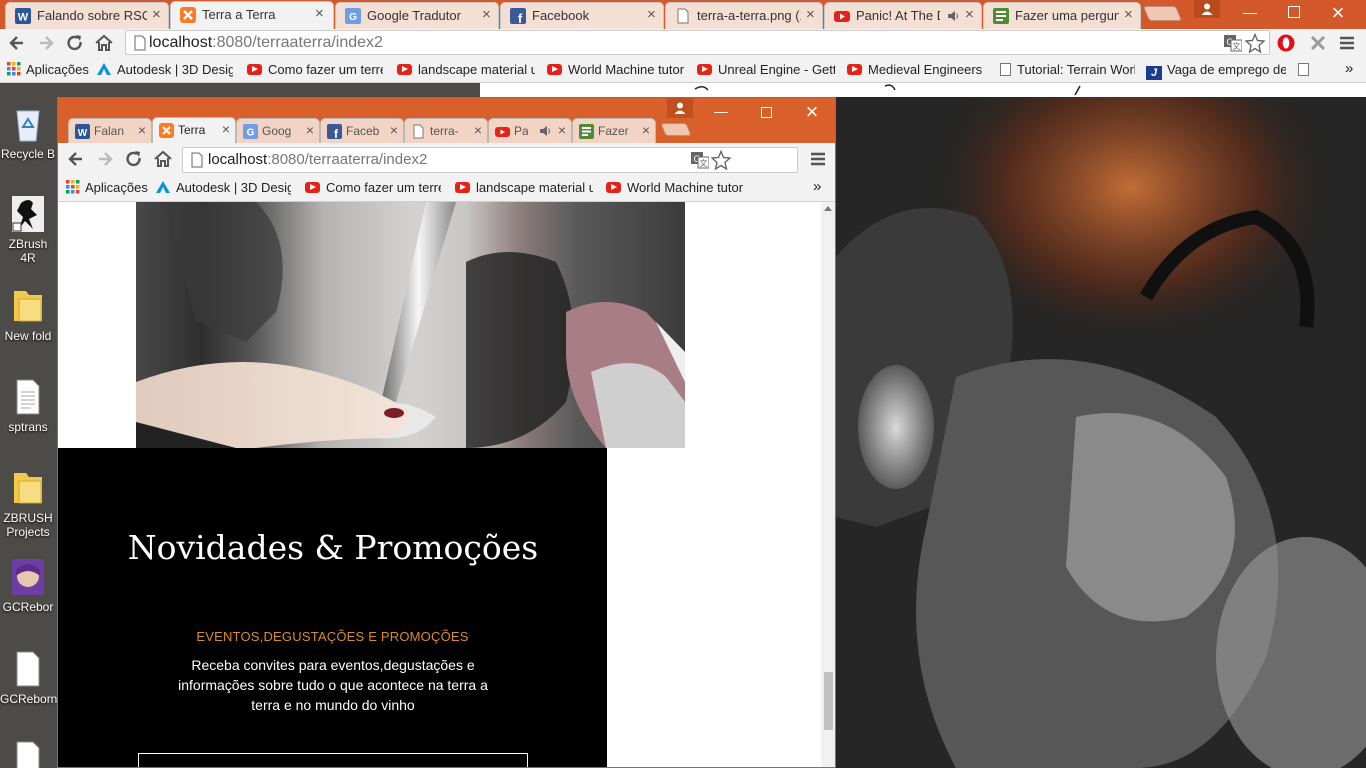 This screenshot has height=768, width=1366. I want to click on desktop-icon-zbrush: ZBrush 4R, so click(28, 230).